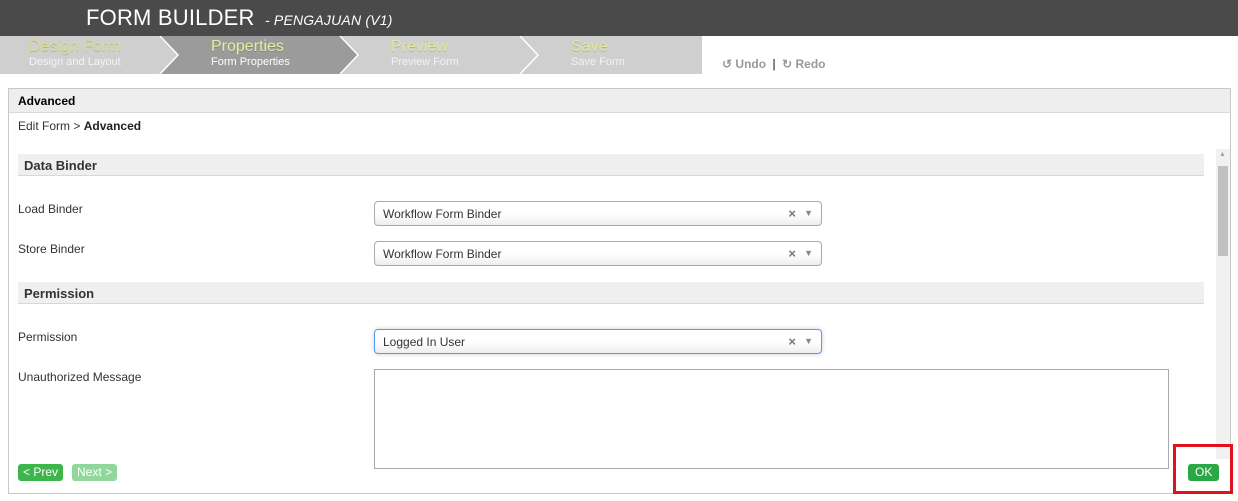 This screenshot has width=1238, height=501. I want to click on app-title: FORM BUILDER - PENGAJUAN (V1), so click(239, 18).